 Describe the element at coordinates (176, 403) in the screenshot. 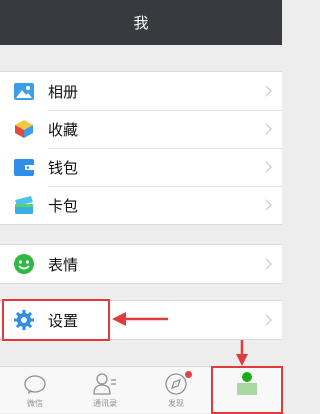

I see `tab-label: 发现` at that location.